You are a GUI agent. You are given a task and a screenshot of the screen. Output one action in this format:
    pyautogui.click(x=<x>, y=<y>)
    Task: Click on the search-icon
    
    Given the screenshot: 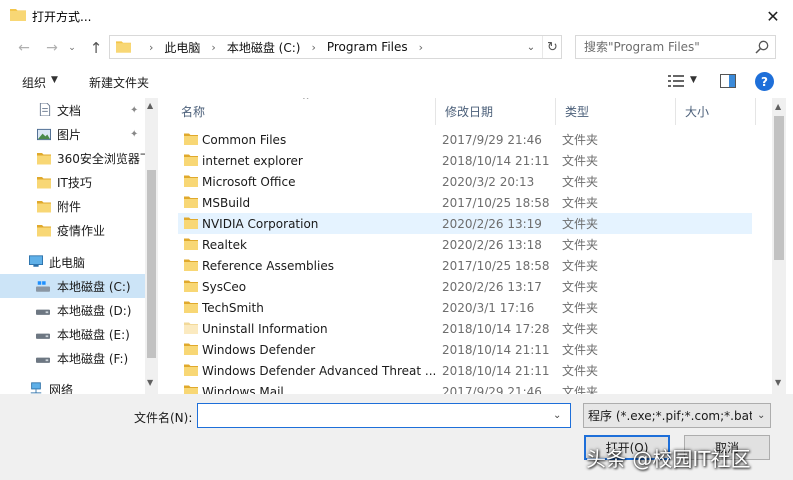 What is the action you would take?
    pyautogui.click(x=762, y=47)
    